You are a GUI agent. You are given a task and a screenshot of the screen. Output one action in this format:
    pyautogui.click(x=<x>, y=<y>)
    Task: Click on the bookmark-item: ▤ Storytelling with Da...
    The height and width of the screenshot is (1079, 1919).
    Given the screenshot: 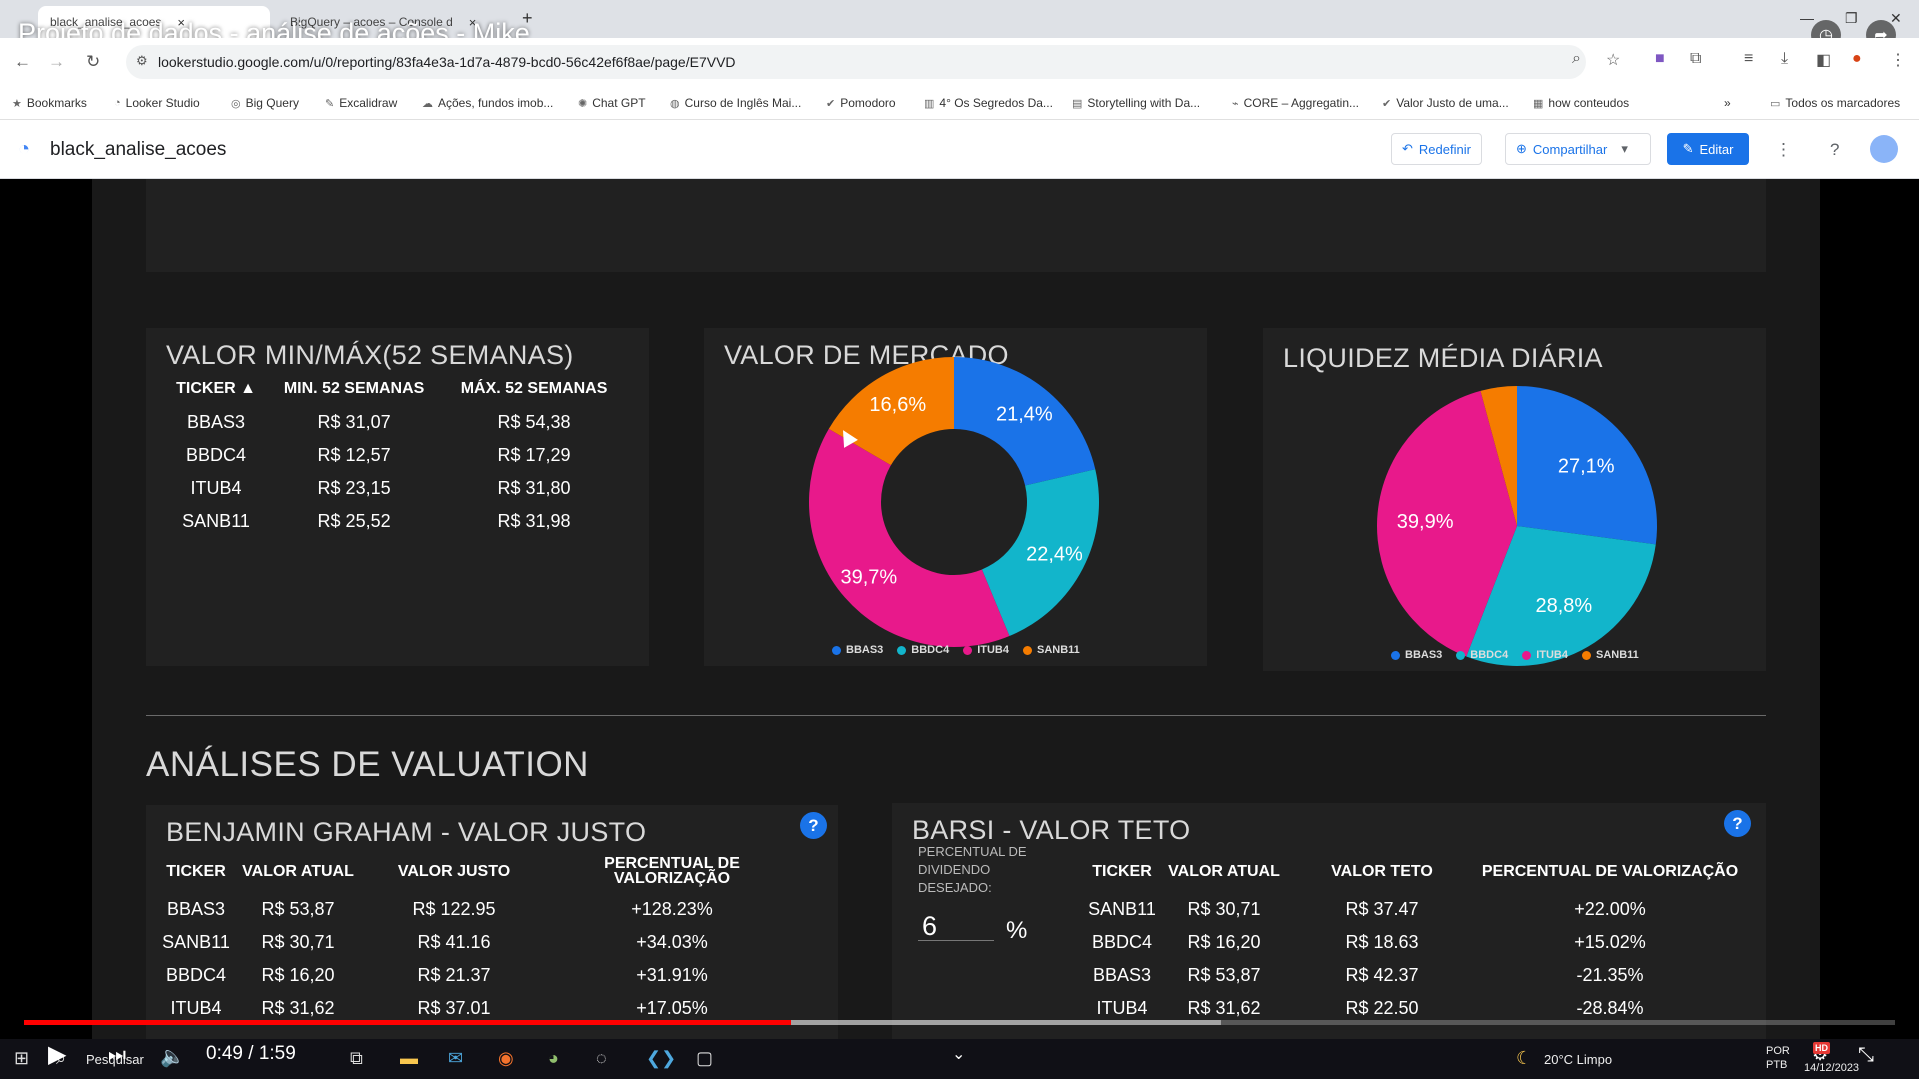 What is the action you would take?
    pyautogui.click(x=1136, y=103)
    